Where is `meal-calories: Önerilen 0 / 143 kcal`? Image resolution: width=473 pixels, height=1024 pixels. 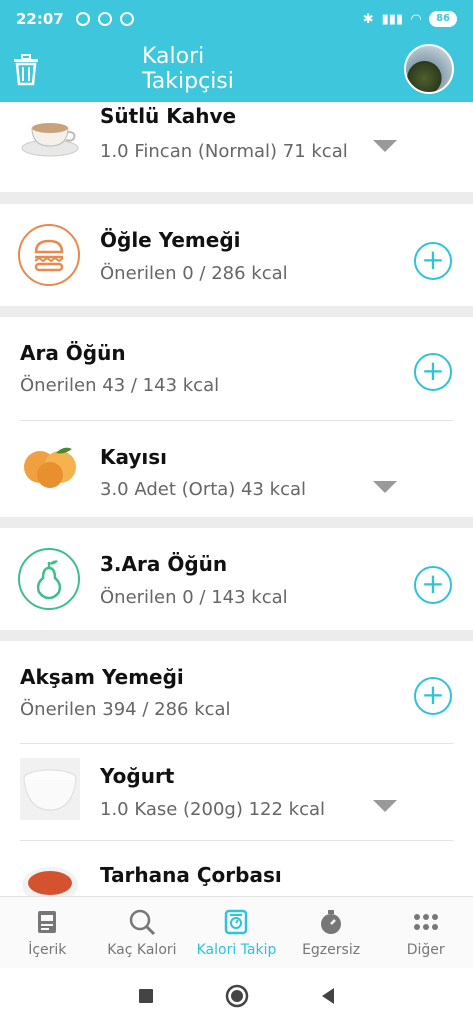
meal-calories: Önerilen 0 / 143 kcal is located at coordinates (194, 597).